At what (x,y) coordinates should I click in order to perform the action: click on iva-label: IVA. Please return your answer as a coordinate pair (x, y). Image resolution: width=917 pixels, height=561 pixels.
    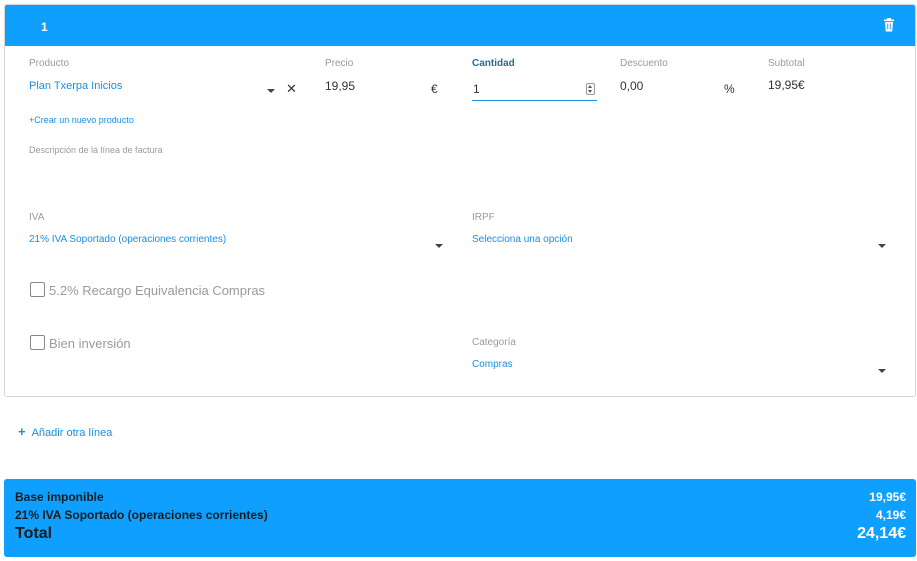
    Looking at the image, I should click on (37, 217).